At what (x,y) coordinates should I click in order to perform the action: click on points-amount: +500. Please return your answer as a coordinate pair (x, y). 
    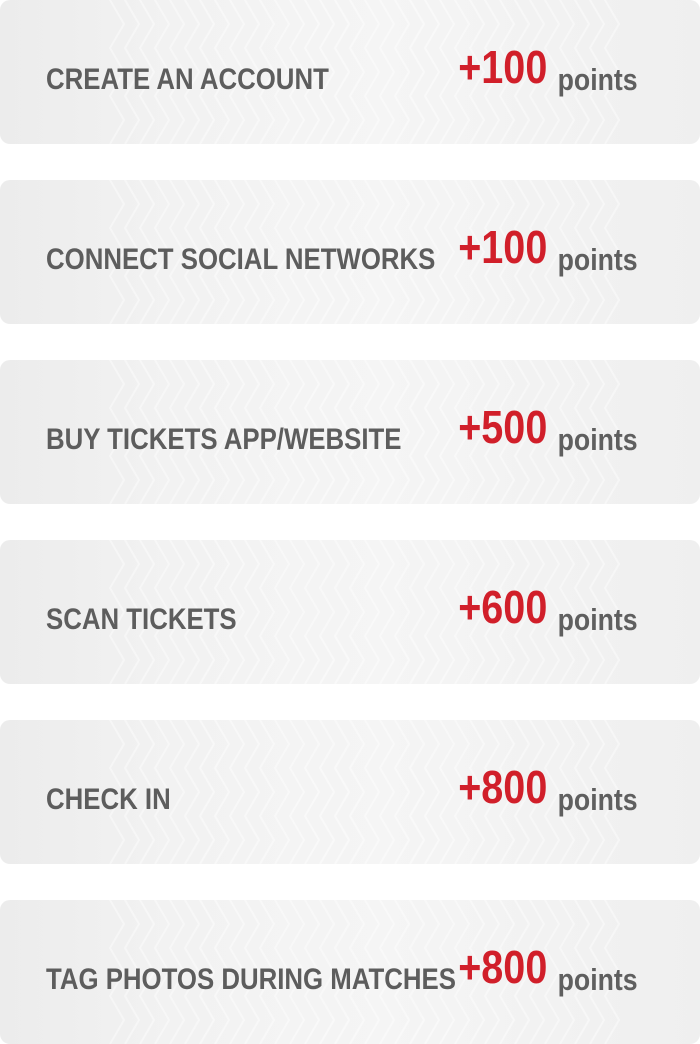
    Looking at the image, I should click on (503, 427).